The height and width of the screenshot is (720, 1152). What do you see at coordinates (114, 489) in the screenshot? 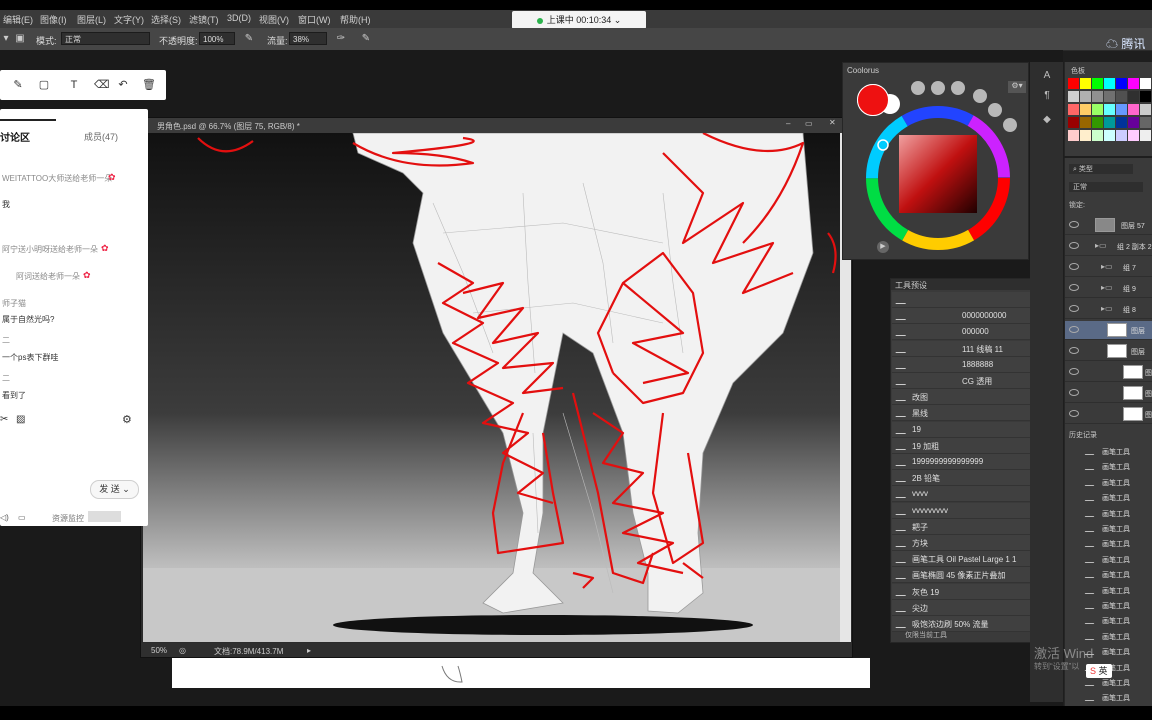
I see `send-button: 发 送 ⌄` at bounding box center [114, 489].